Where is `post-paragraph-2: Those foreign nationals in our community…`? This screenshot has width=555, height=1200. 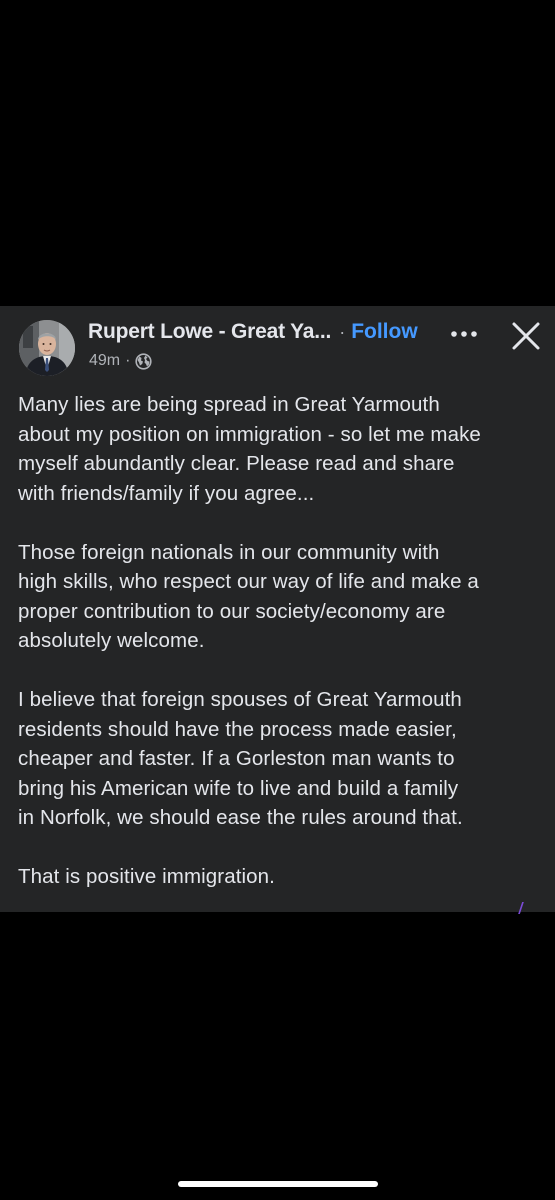
post-paragraph-2: Those foreign nationals in our community… is located at coordinates (248, 596).